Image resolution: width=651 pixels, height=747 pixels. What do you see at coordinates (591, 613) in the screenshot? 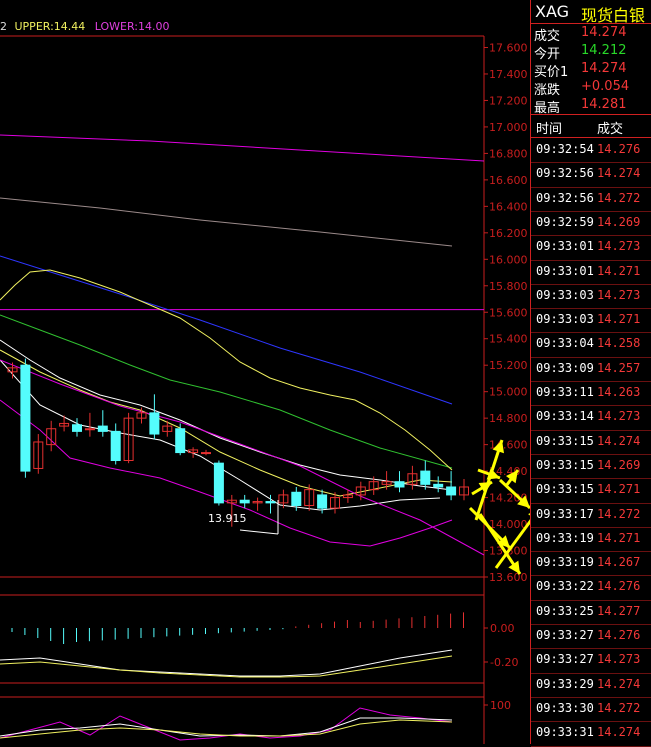
I see `tick-row: 09:33:25 14.277` at bounding box center [591, 613].